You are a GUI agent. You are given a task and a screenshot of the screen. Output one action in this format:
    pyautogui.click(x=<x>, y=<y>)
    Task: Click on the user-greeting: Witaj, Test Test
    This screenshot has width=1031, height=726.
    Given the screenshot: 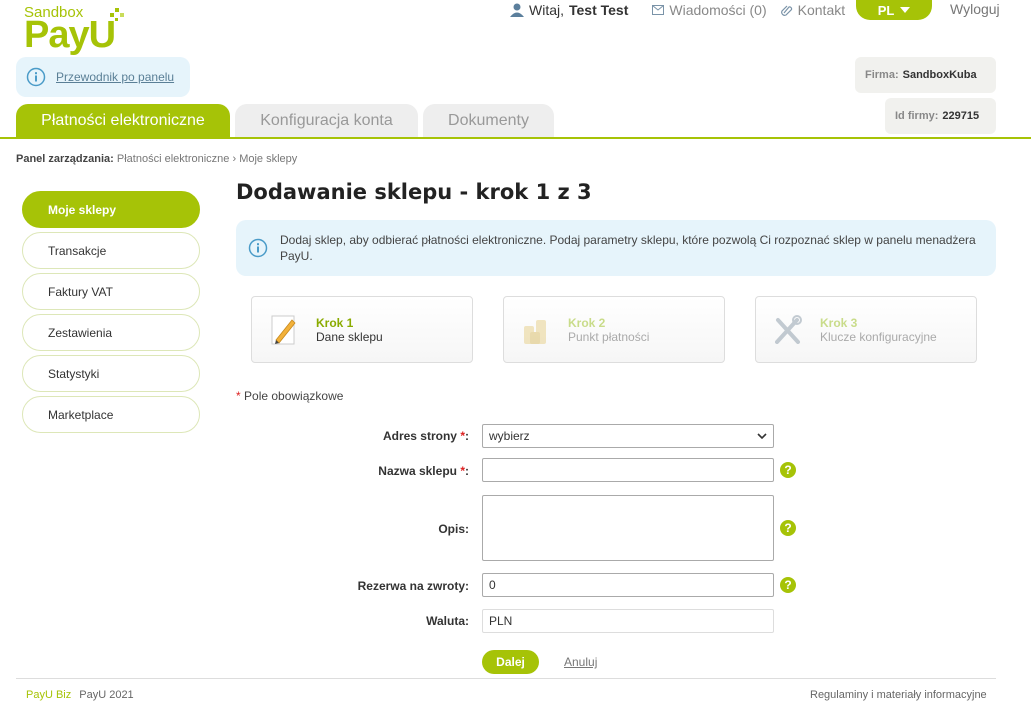 What is the action you would take?
    pyautogui.click(x=569, y=10)
    